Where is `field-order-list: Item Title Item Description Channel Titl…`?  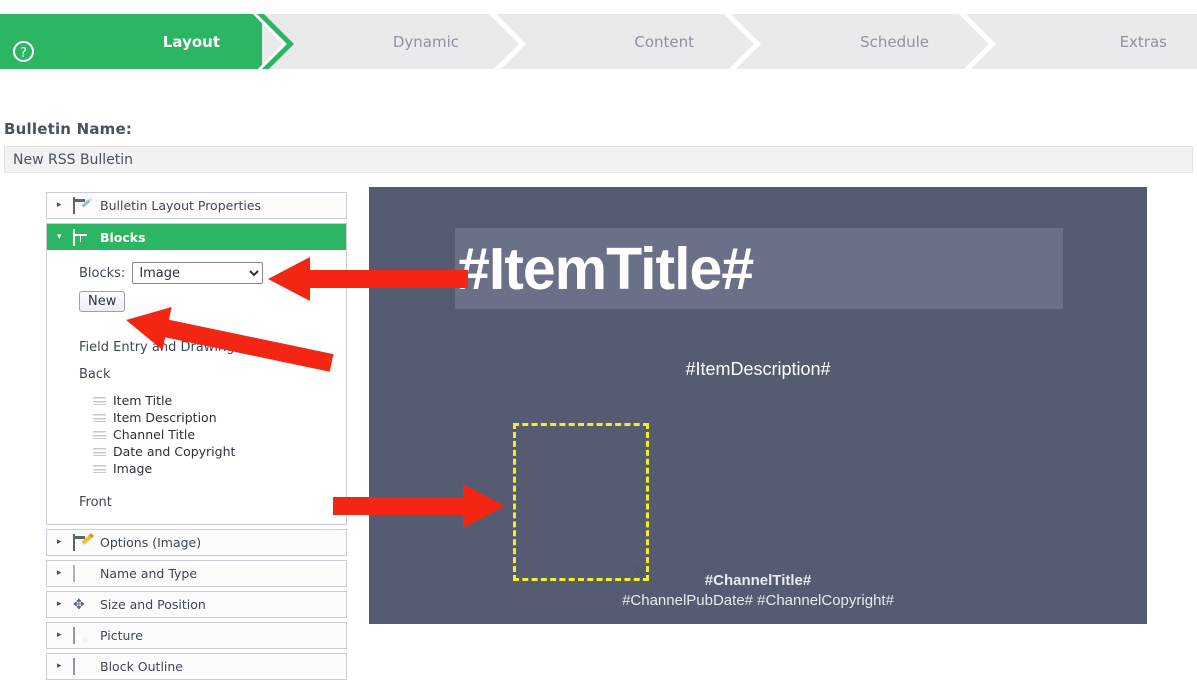
field-order-list: Item Title Item Description Channel Titl… is located at coordinates (212, 434).